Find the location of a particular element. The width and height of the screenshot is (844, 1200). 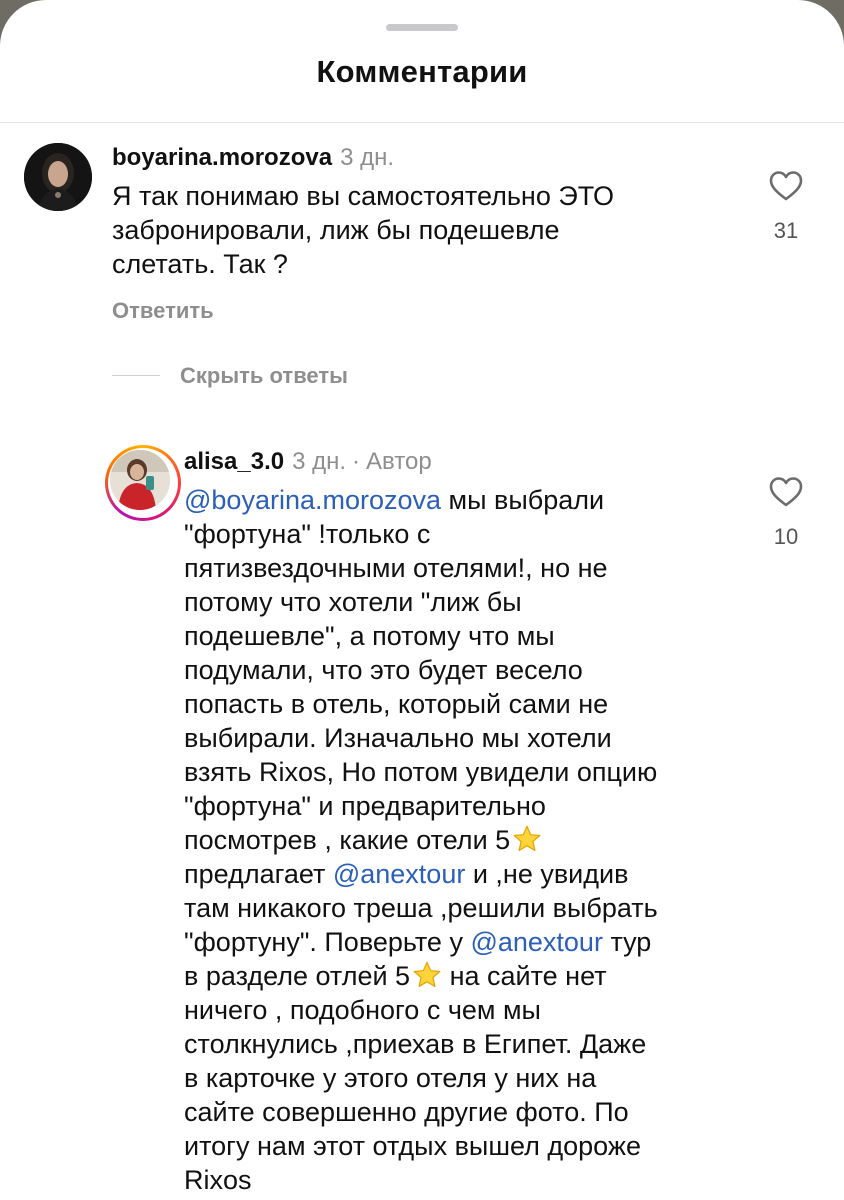

reply-line: "фортуна" и предварительно is located at coordinates (365, 806).